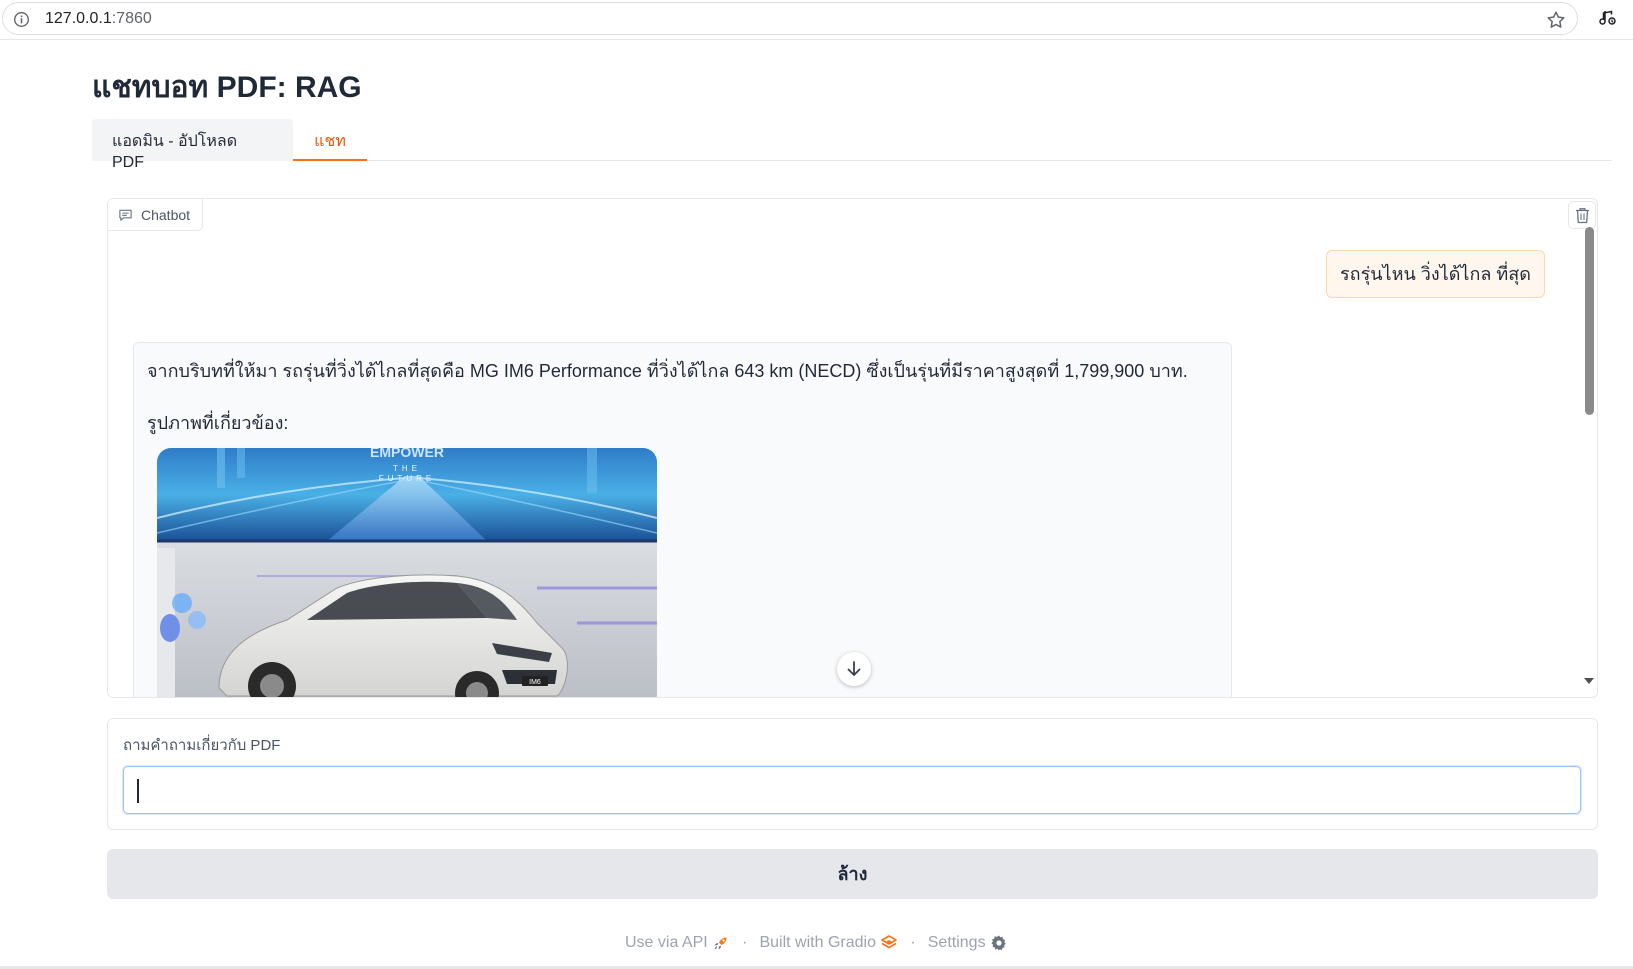  I want to click on page-title: แชทบอท PDF: RAG, so click(227, 87).